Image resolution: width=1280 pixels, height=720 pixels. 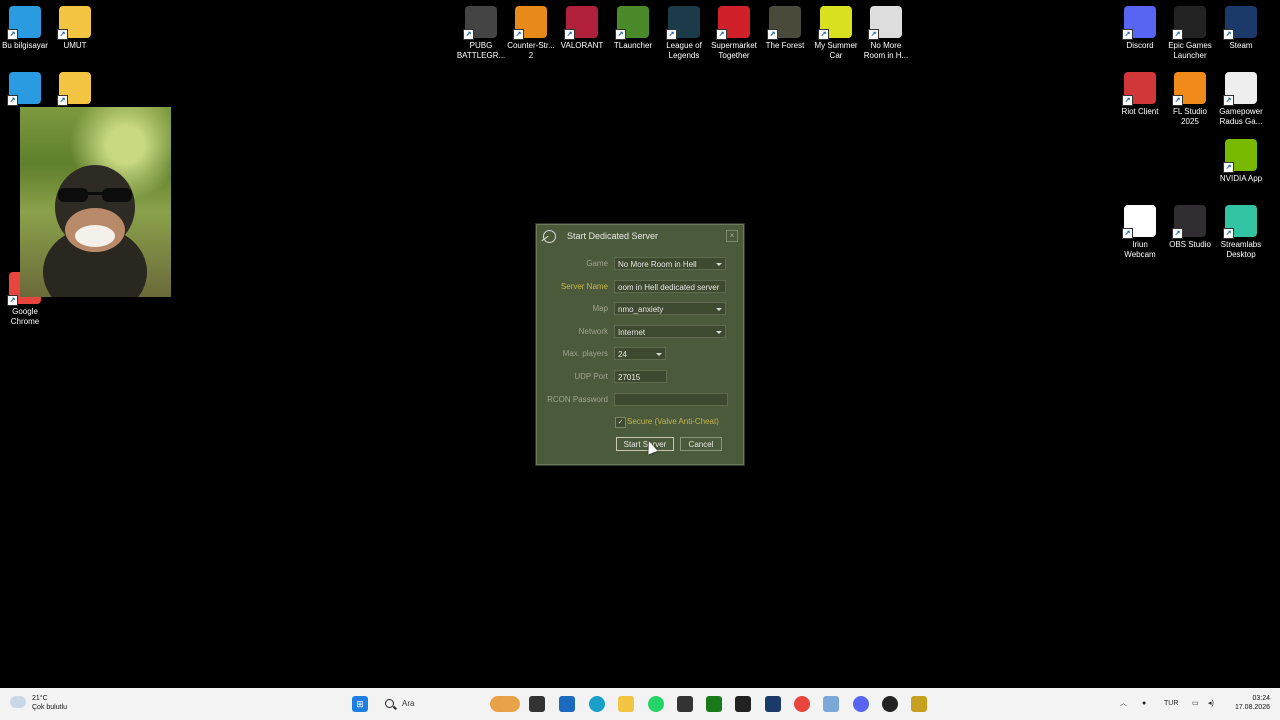 I want to click on desktop-icon-streamlabs: ↗ Streamlabs Desktop, so click(x=1241, y=232).